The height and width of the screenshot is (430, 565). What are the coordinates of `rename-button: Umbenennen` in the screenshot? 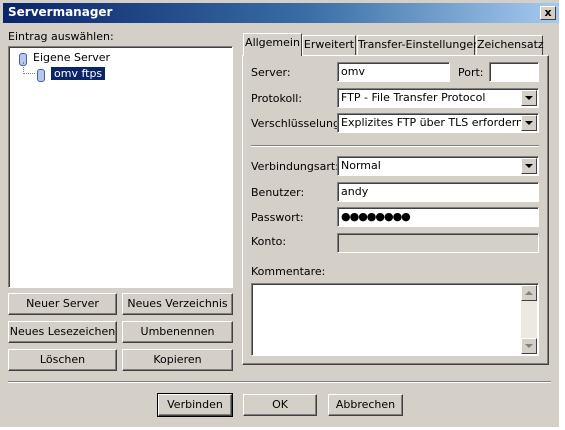 It's located at (177, 332).